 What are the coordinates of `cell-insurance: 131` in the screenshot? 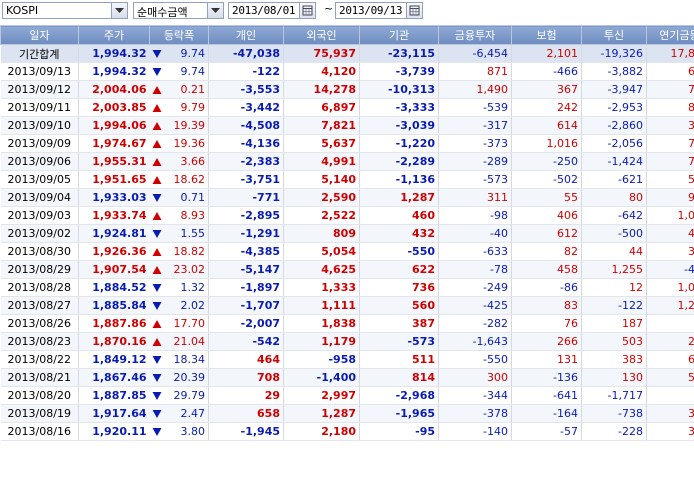 It's located at (546, 359).